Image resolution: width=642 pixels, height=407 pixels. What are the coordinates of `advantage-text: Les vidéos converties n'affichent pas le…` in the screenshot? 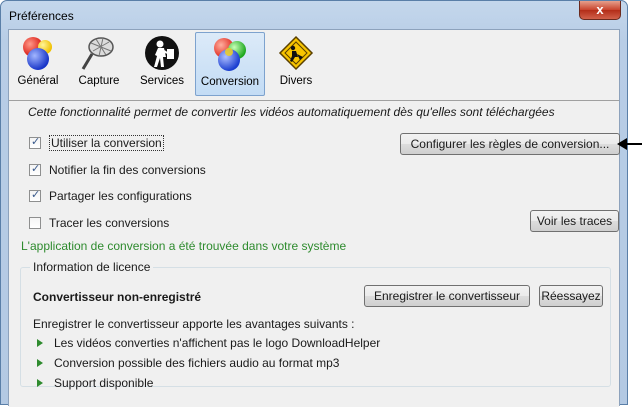 It's located at (217, 343).